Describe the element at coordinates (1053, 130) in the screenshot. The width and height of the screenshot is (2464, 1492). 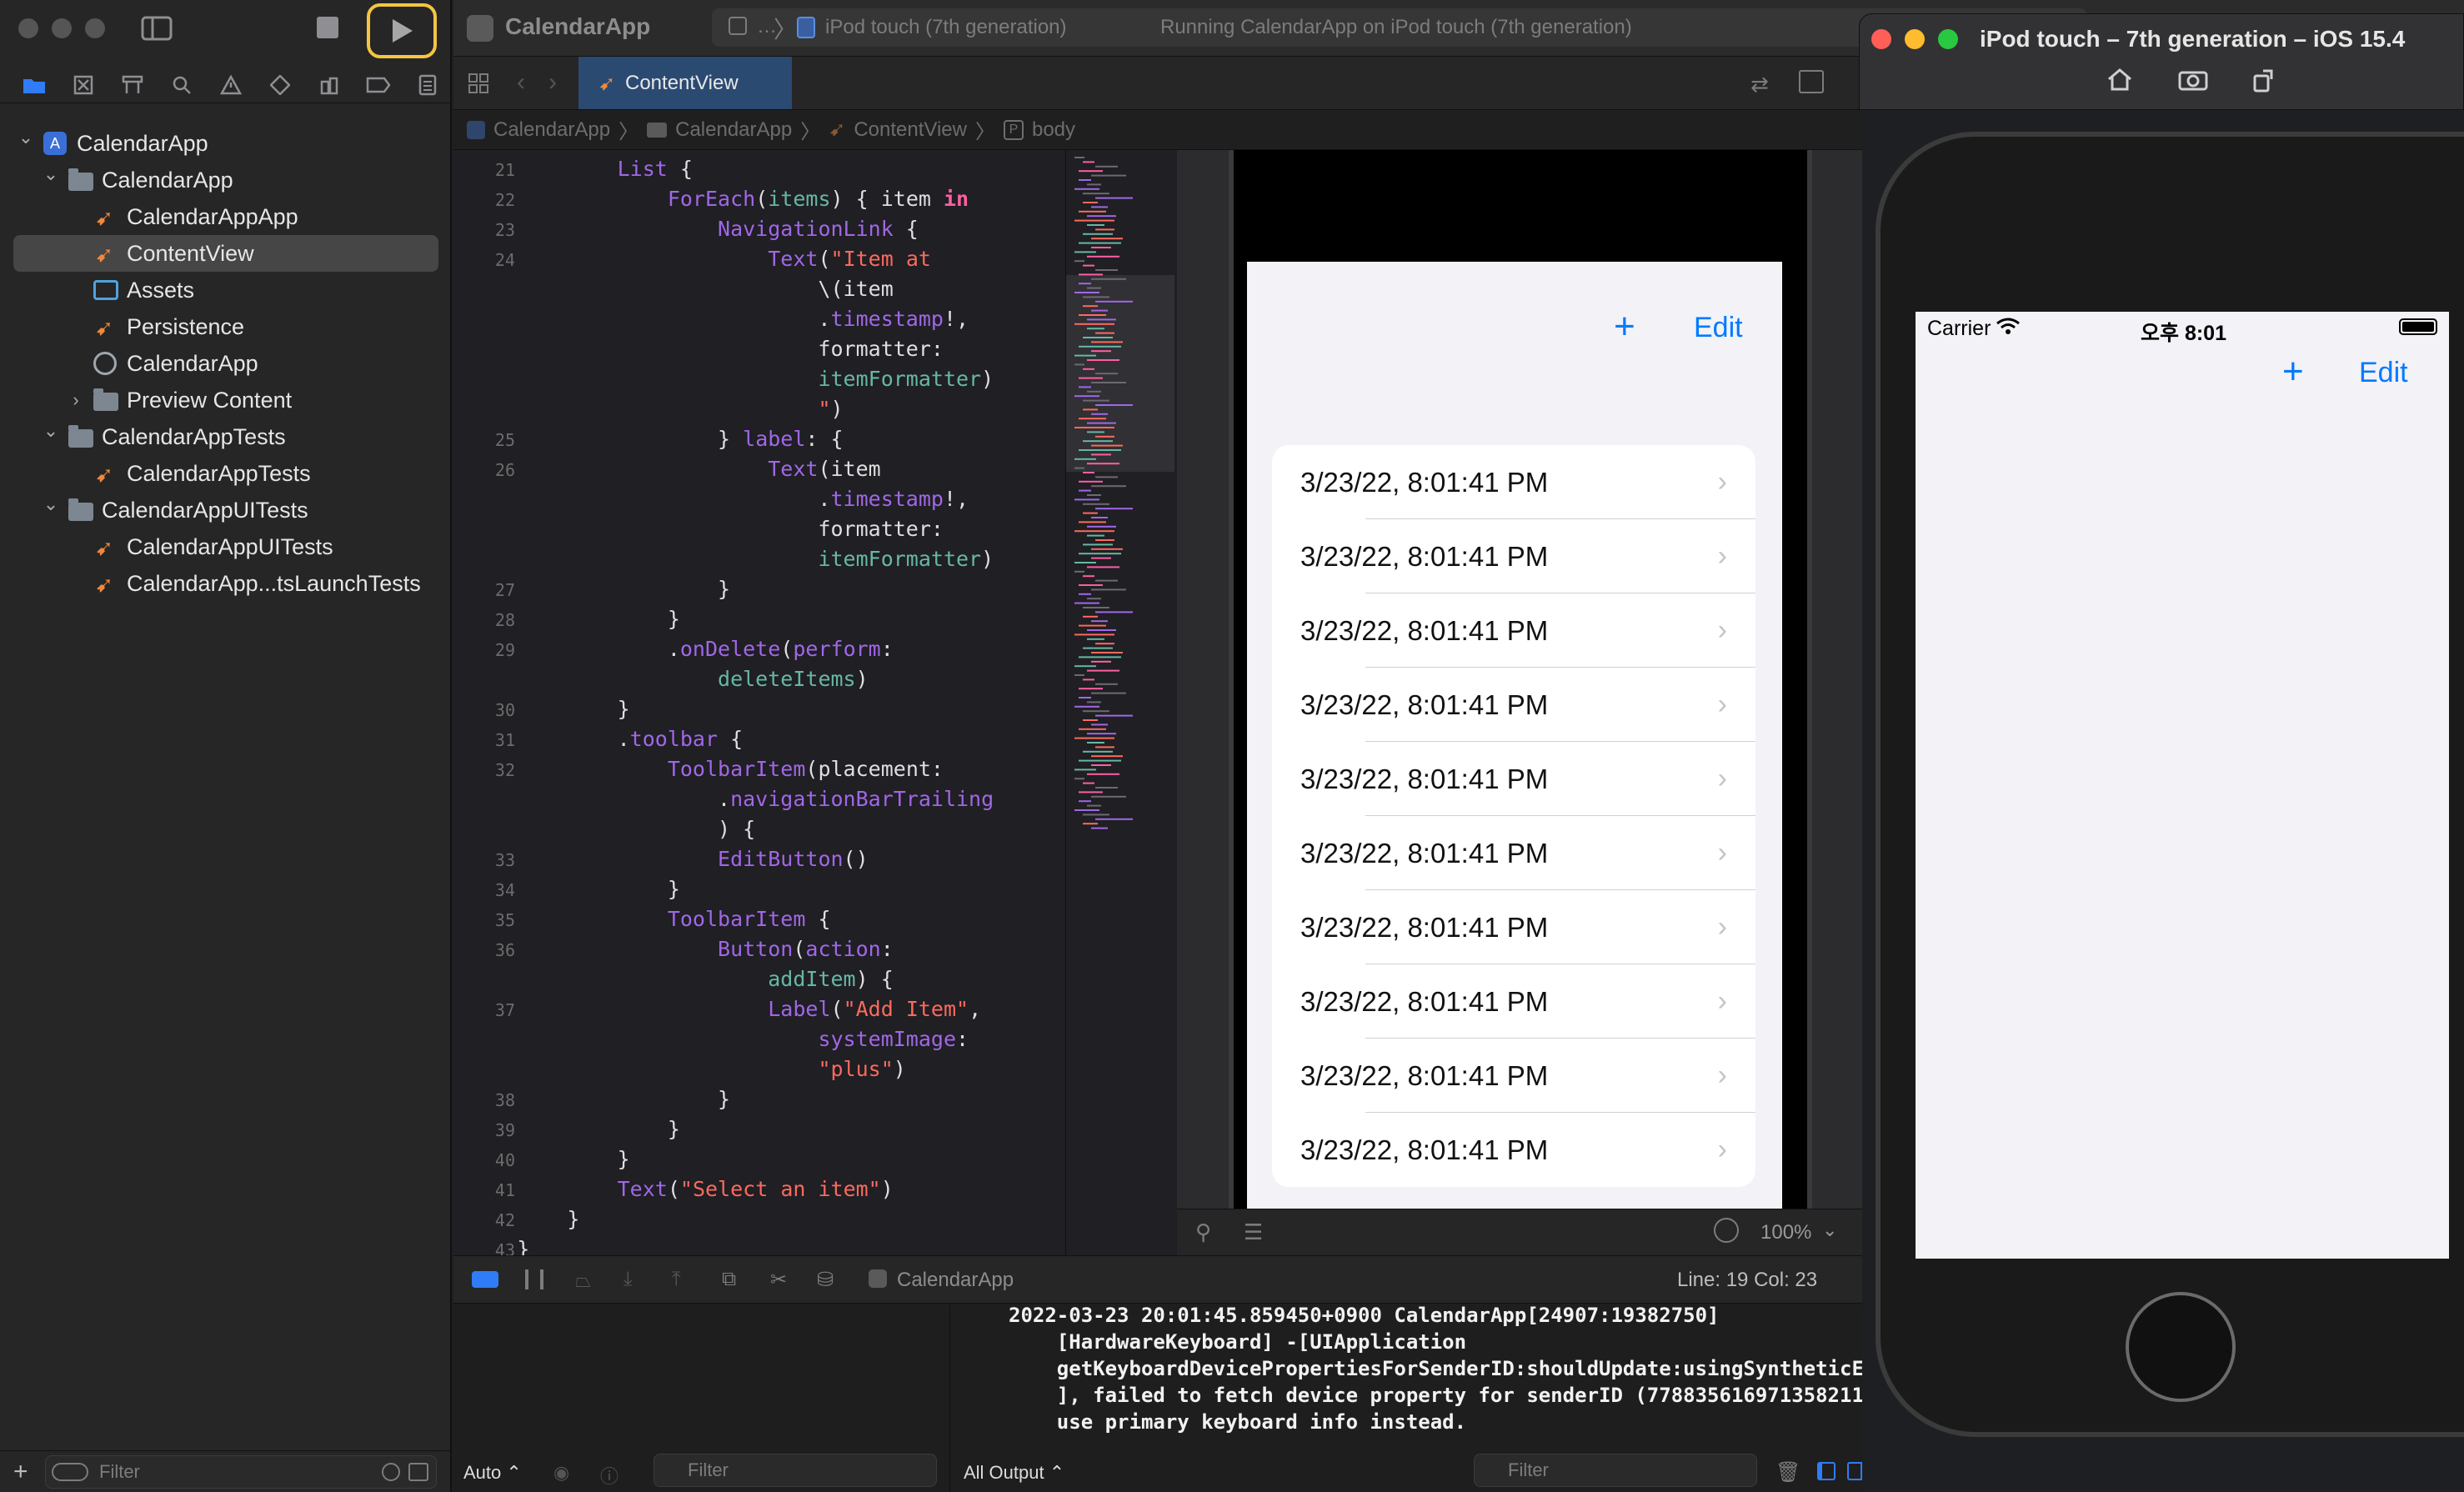
I see `jump-bar-symbol: body` at that location.